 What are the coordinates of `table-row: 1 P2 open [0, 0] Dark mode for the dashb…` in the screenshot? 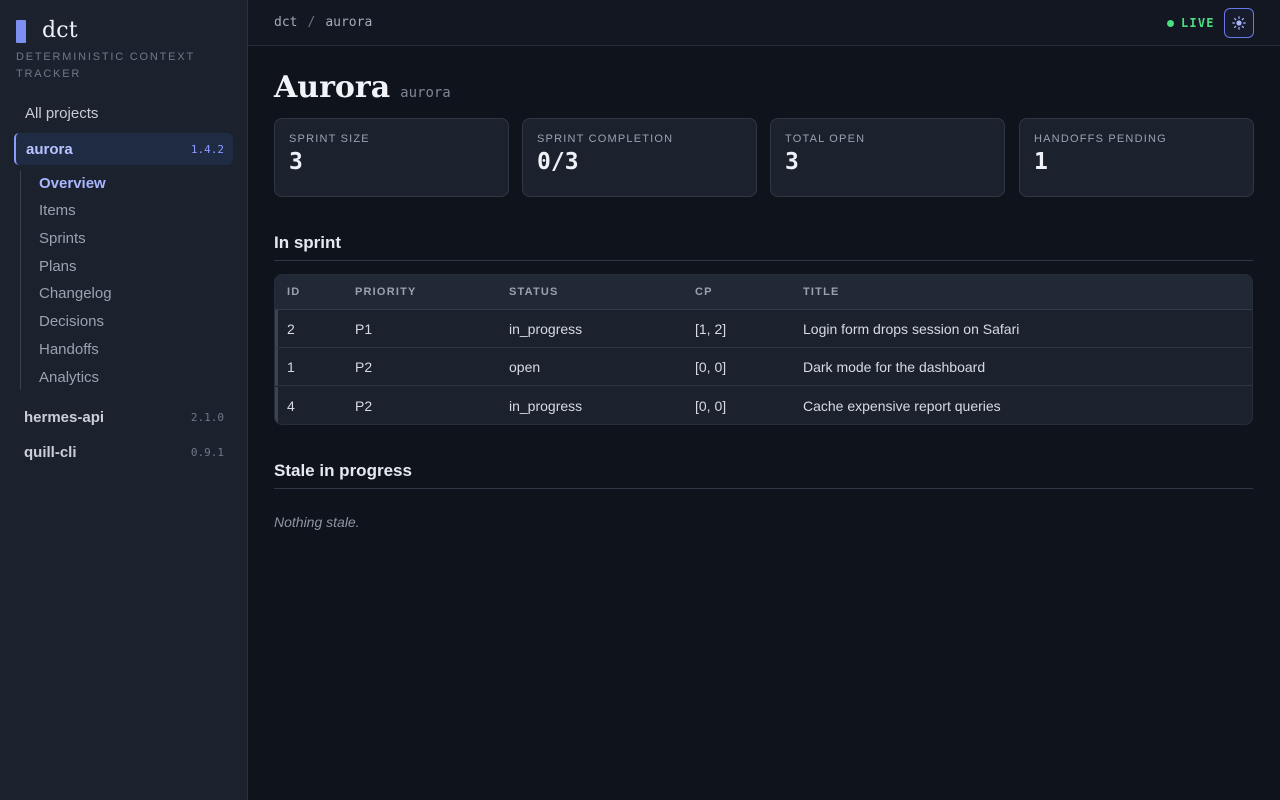 It's located at (763, 367).